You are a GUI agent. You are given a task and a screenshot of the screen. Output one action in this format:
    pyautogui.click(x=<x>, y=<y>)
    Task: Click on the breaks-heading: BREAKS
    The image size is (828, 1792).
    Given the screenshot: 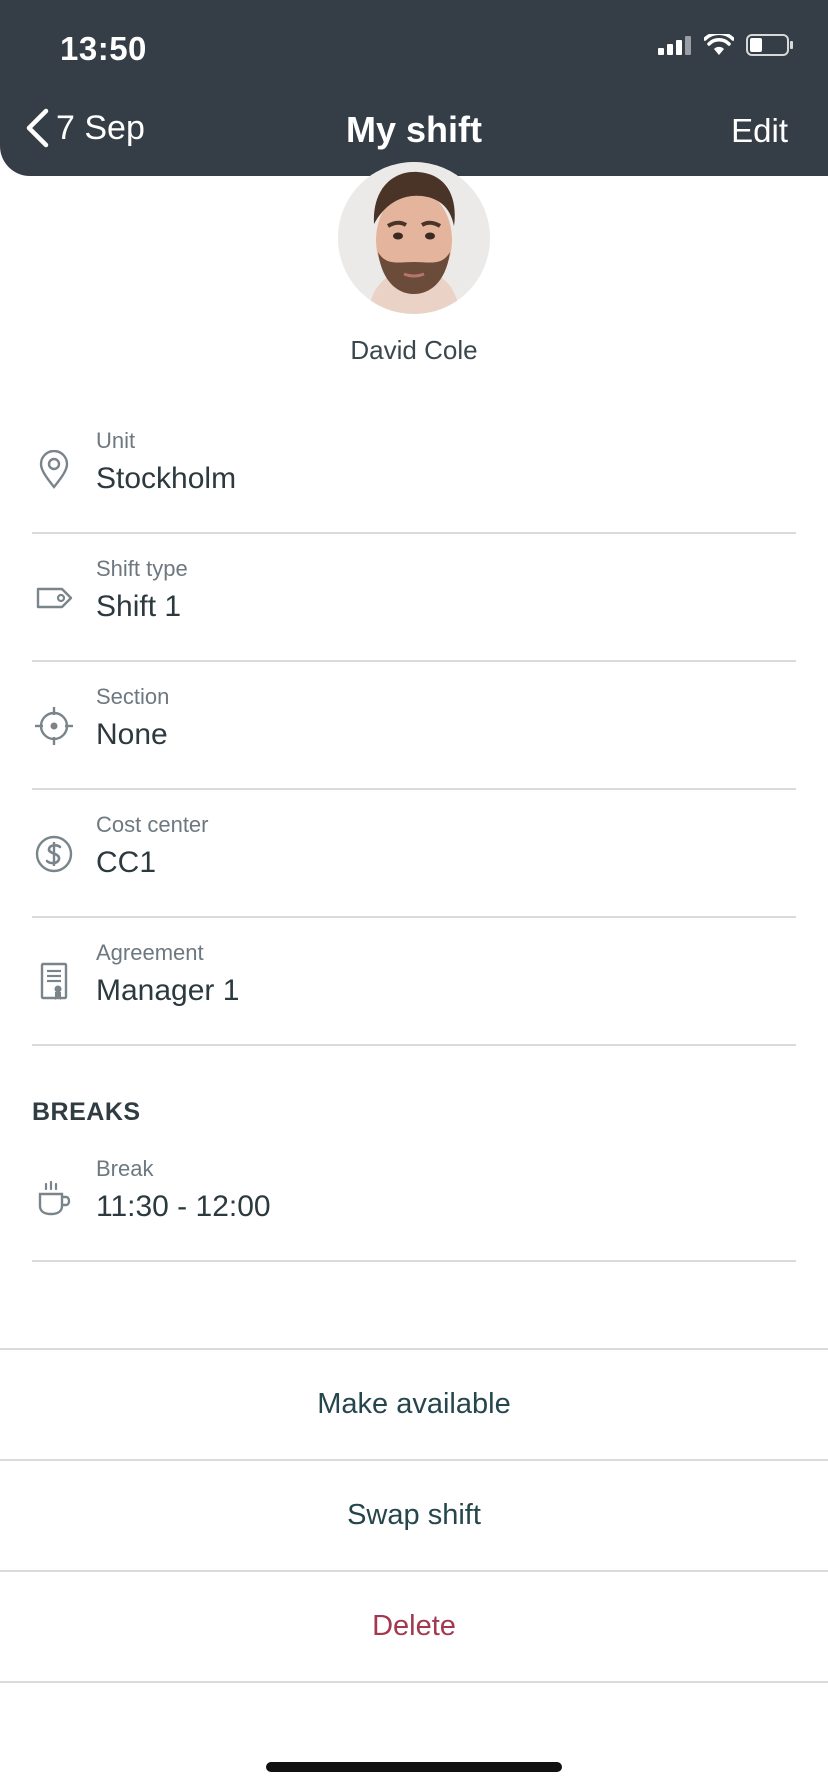 What is the action you would take?
    pyautogui.click(x=86, y=1112)
    